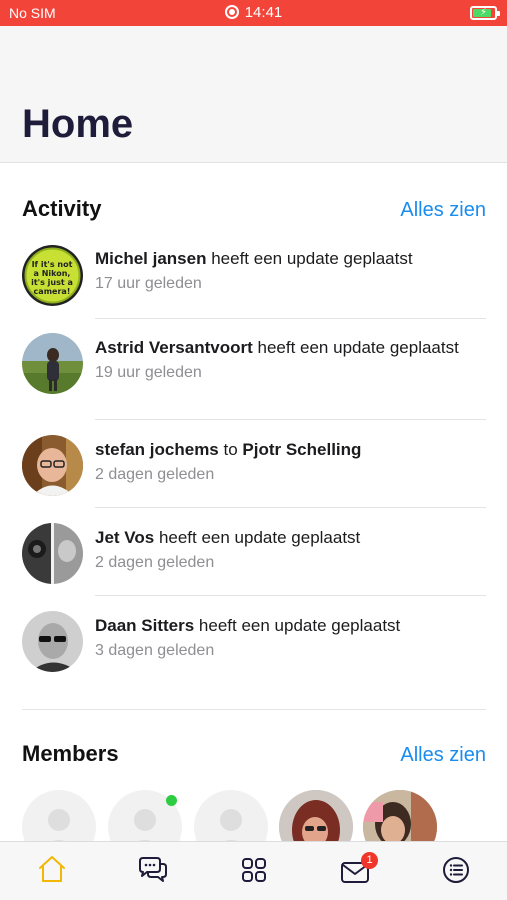 The image size is (507, 900). What do you see at coordinates (443, 210) in the screenshot?
I see `activity-see-all-link: Alles zien` at bounding box center [443, 210].